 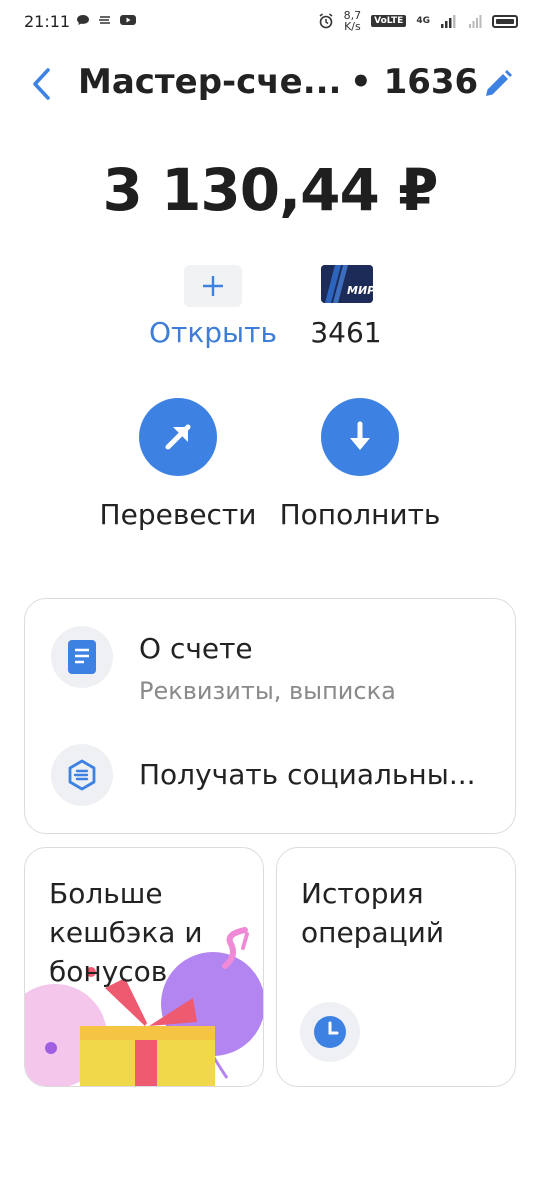 I want to click on topup-button, so click(x=360, y=437).